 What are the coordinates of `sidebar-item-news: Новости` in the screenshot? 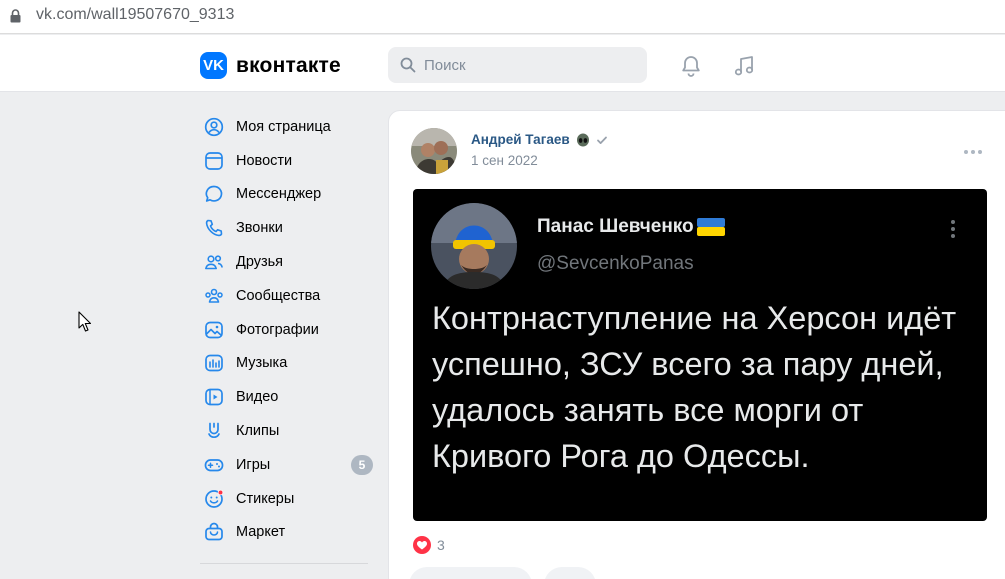 It's located at (287, 161).